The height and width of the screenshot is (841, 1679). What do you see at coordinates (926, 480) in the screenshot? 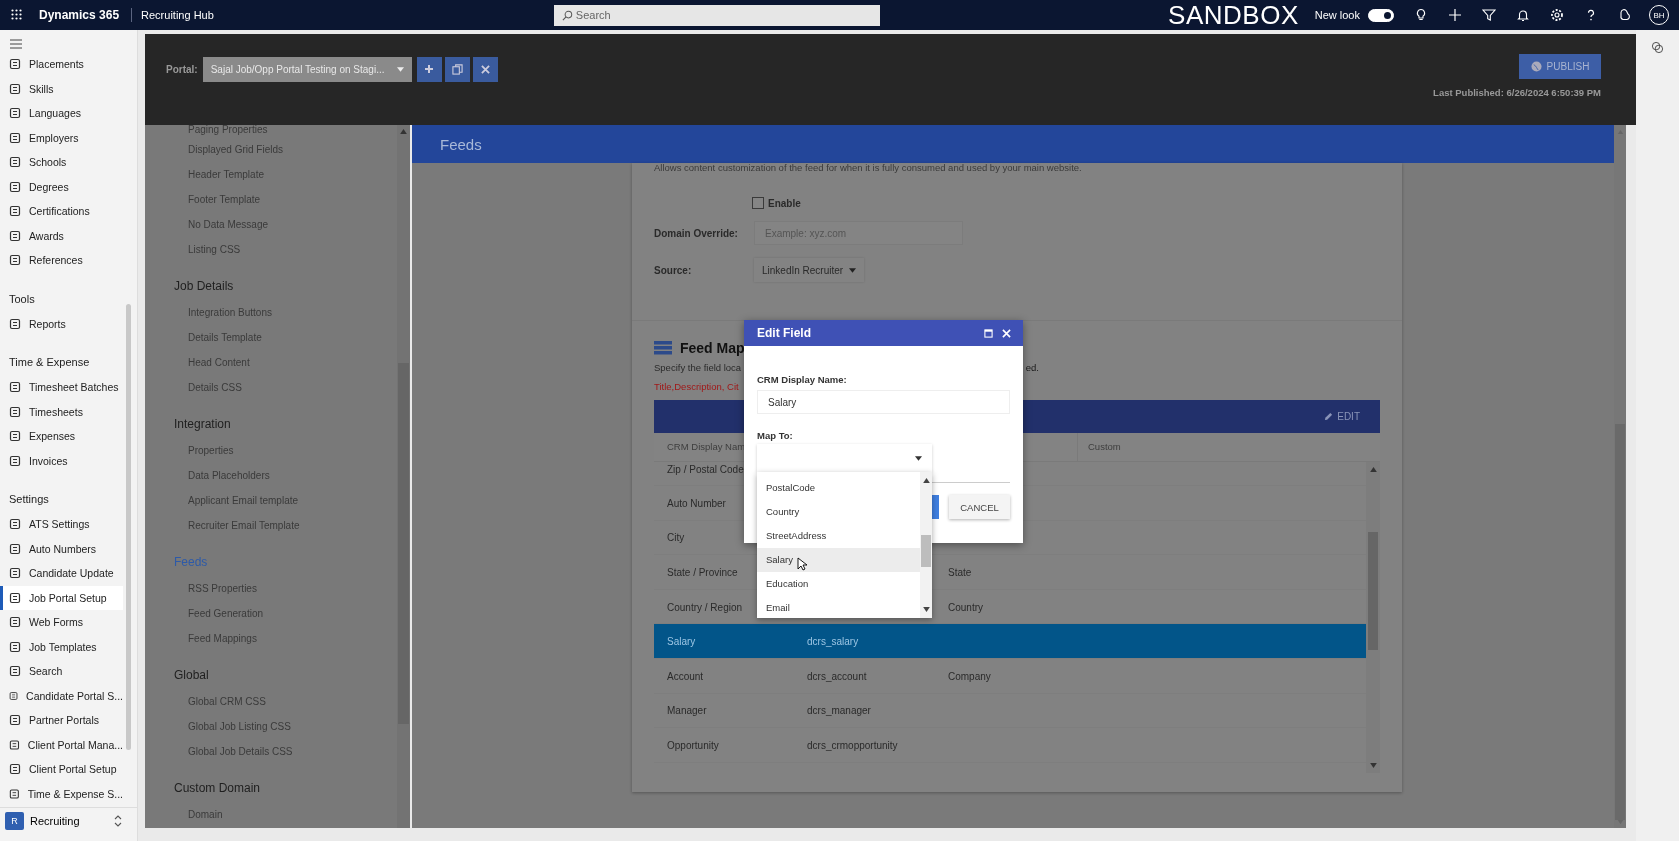
I see `scroll-up-icon` at bounding box center [926, 480].